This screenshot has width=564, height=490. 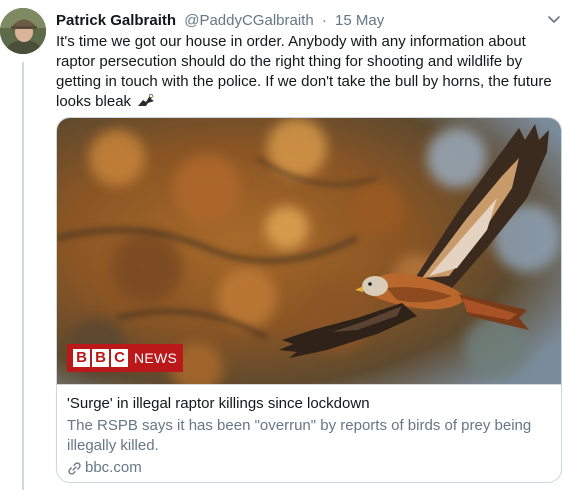 I want to click on eagle-icon, so click(x=146, y=99).